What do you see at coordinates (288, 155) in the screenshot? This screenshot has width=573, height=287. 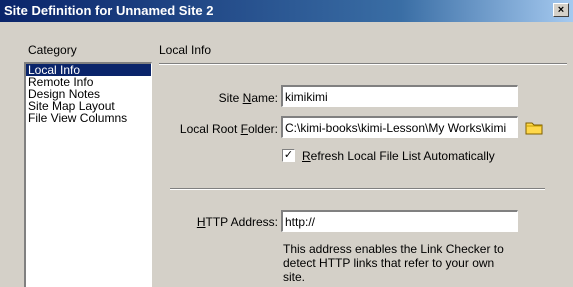 I see `refresh-checkbox: ✓` at bounding box center [288, 155].